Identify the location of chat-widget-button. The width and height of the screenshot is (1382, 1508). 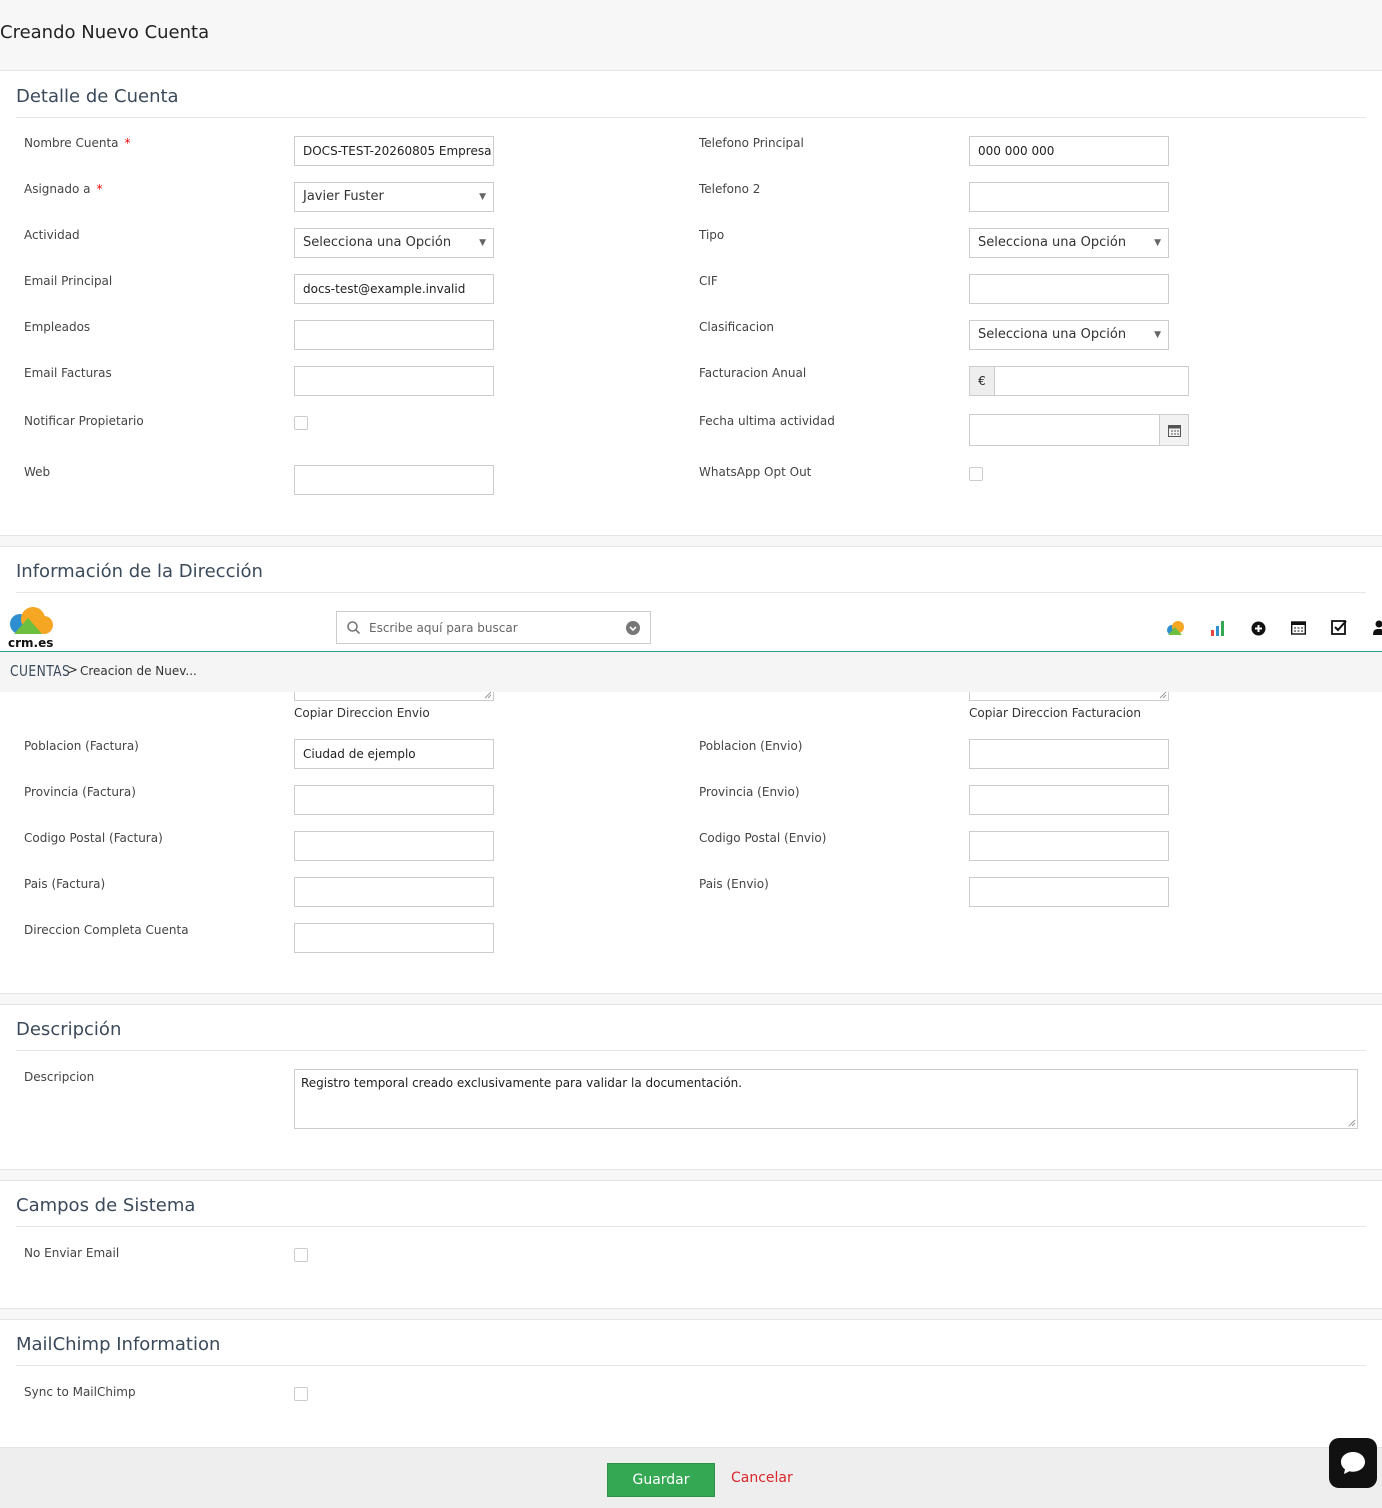
(1353, 1463).